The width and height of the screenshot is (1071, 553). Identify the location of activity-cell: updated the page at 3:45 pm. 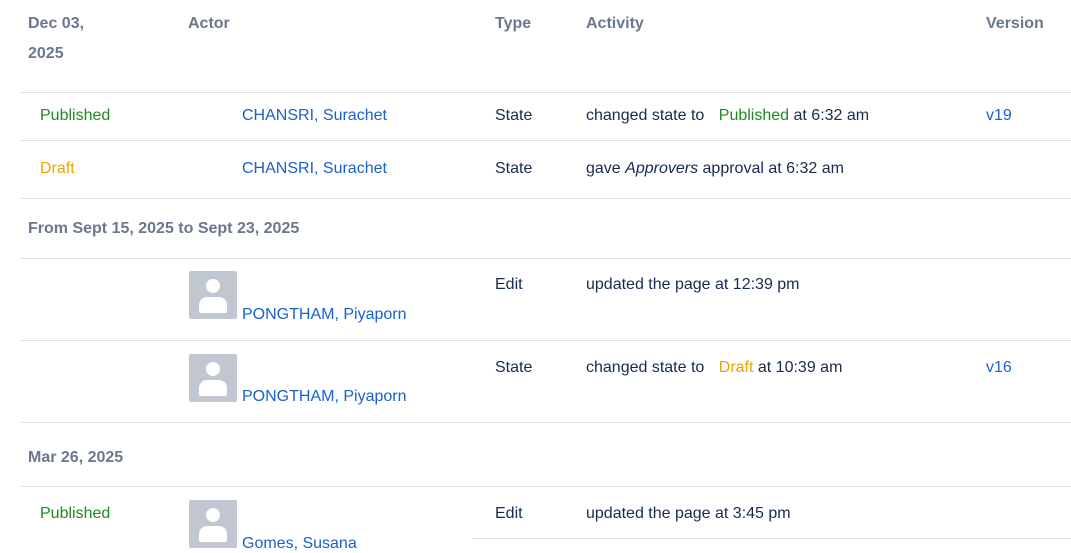
(688, 513).